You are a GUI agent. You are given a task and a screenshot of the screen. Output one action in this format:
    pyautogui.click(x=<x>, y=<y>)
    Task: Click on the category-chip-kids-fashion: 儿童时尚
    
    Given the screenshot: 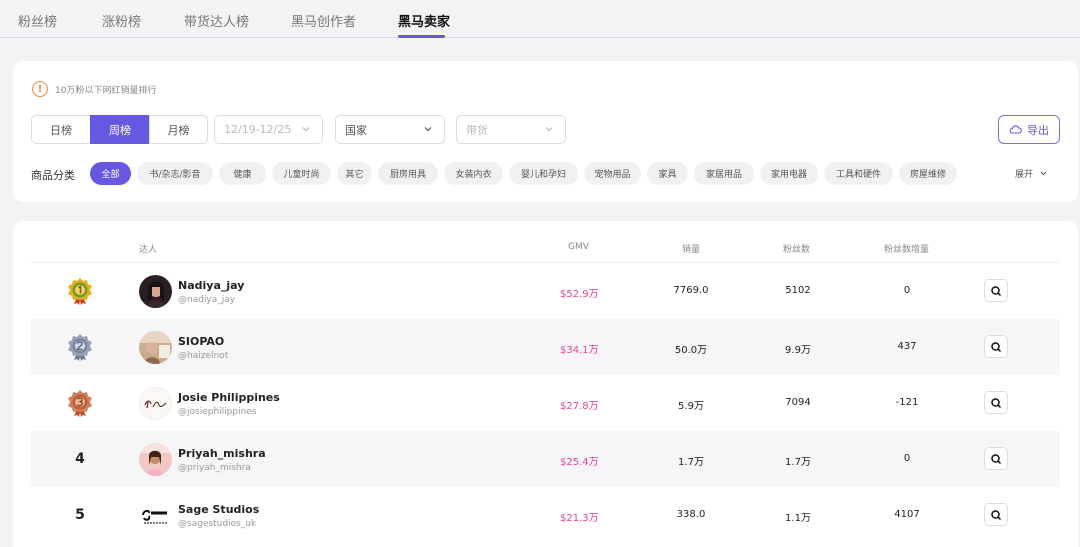 What is the action you would take?
    pyautogui.click(x=301, y=173)
    